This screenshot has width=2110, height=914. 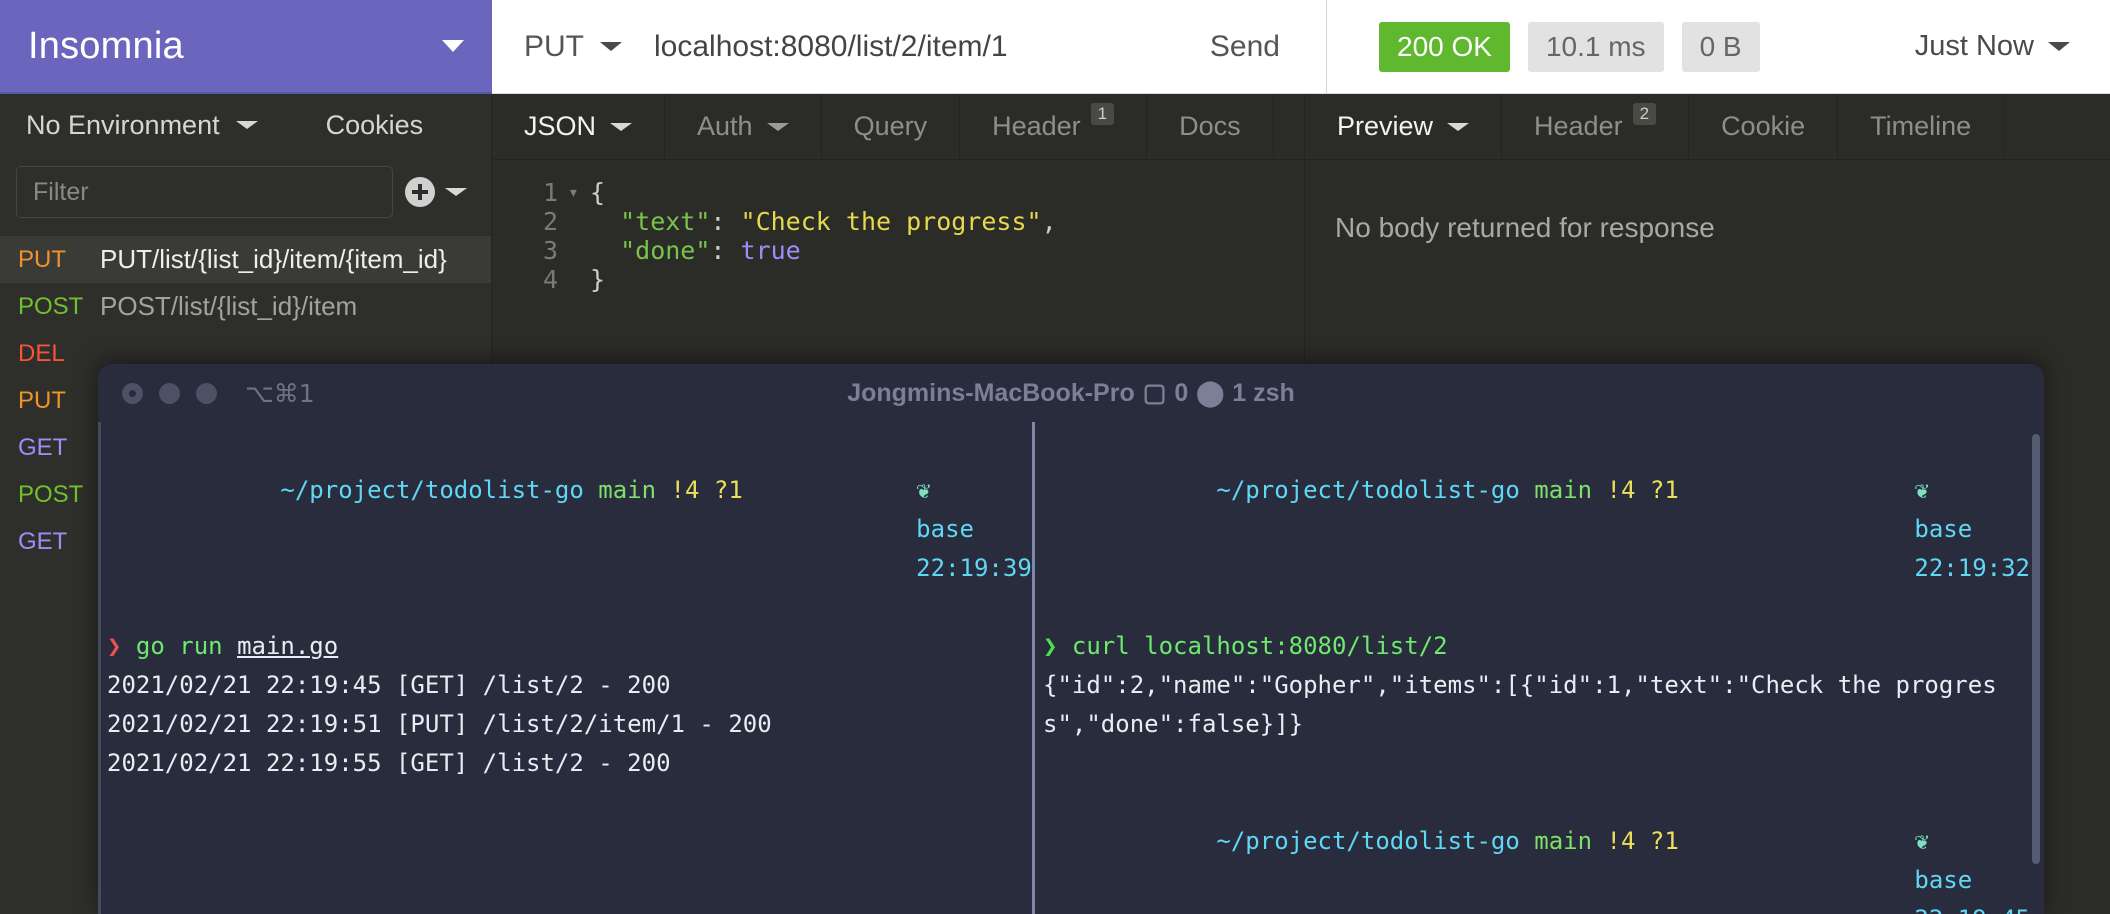 I want to click on filter-row, so click(x=245, y=194).